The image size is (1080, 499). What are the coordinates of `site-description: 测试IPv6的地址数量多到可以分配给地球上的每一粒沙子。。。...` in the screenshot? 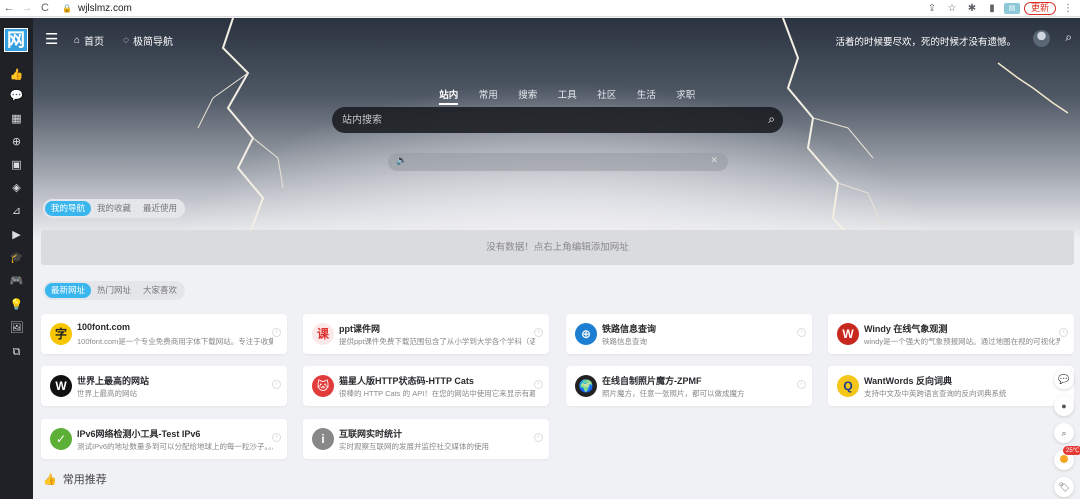 It's located at (175, 446).